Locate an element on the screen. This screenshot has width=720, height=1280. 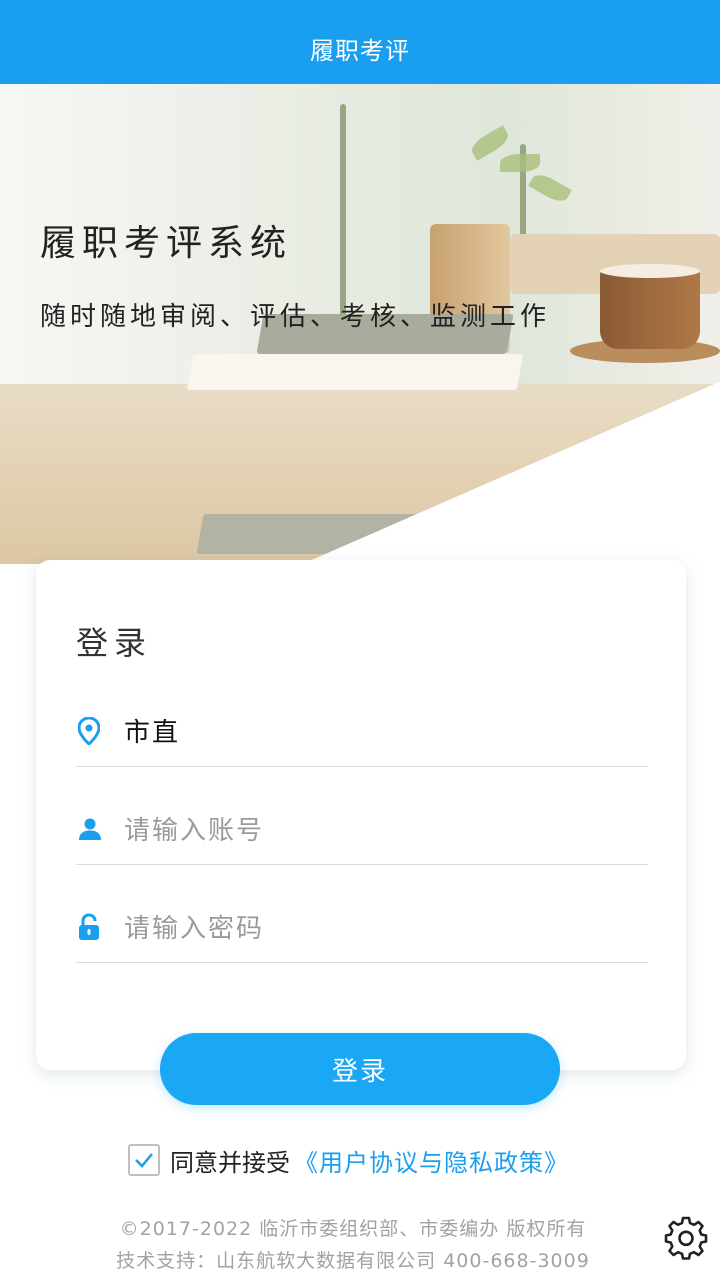
location-pin-icon is located at coordinates (94, 731).